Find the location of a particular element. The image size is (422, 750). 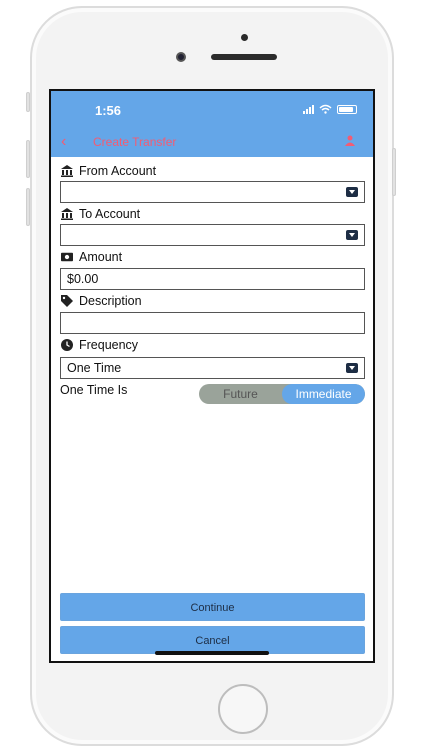

cancel-button: Cancel is located at coordinates (212, 640).